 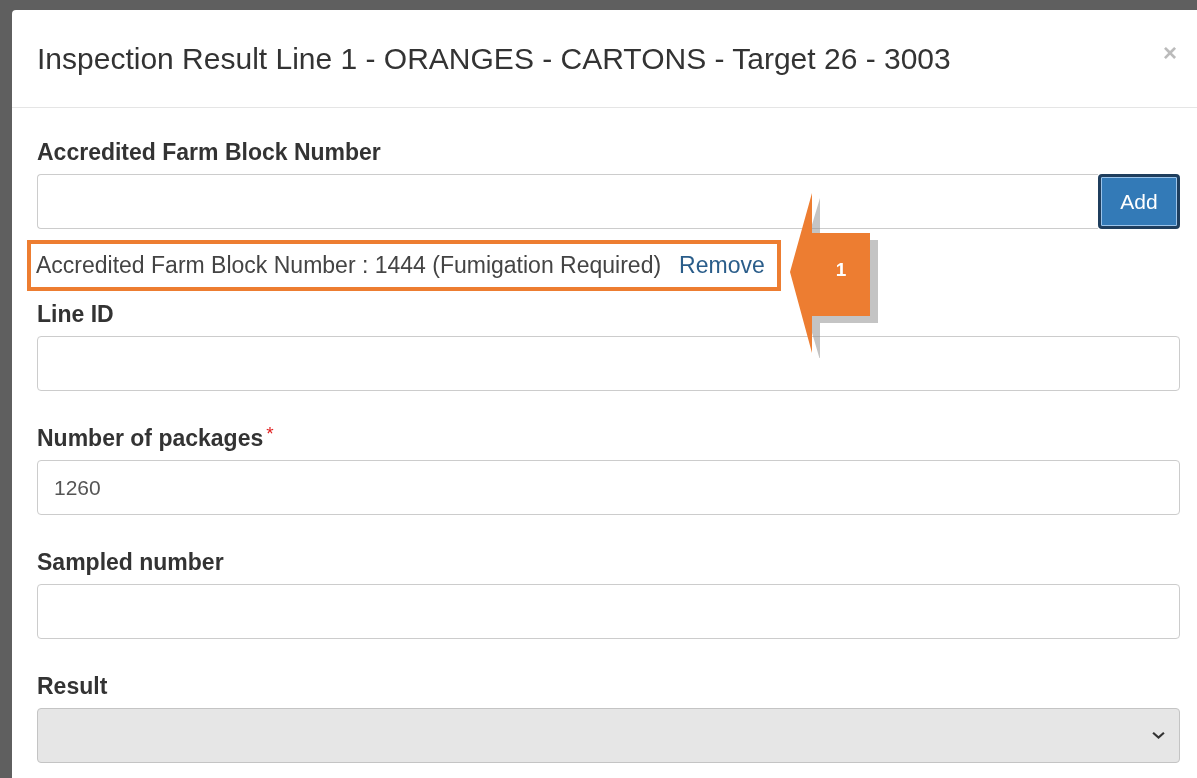 What do you see at coordinates (1139, 201) in the screenshot?
I see `add-button: Add` at bounding box center [1139, 201].